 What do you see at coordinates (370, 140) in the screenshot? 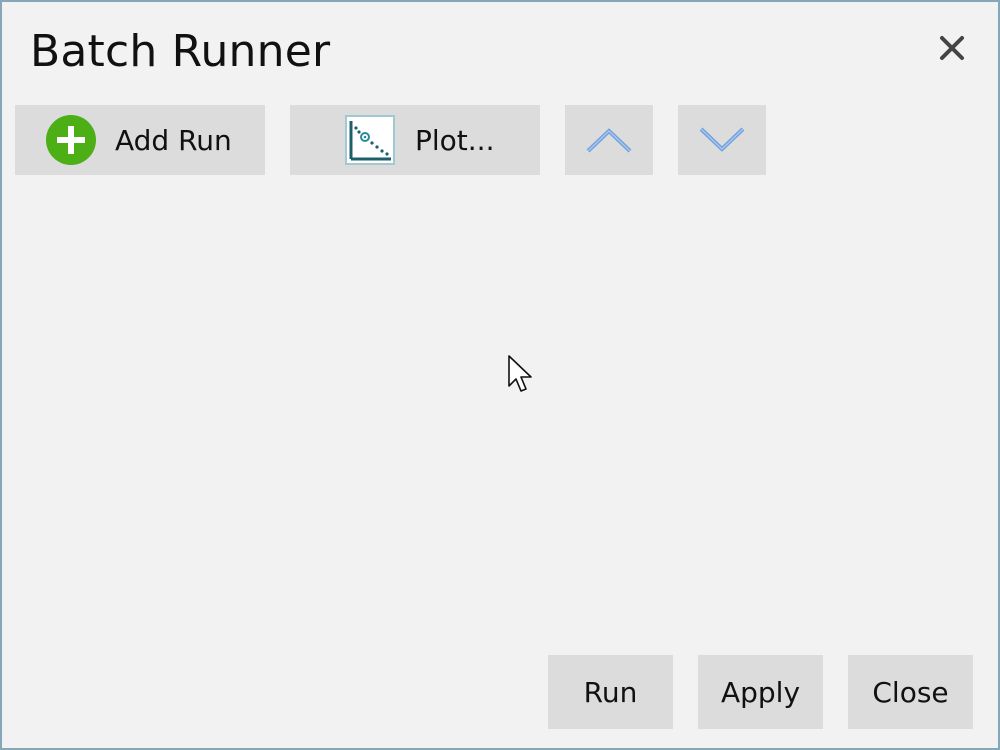
I see `plot-icon` at bounding box center [370, 140].